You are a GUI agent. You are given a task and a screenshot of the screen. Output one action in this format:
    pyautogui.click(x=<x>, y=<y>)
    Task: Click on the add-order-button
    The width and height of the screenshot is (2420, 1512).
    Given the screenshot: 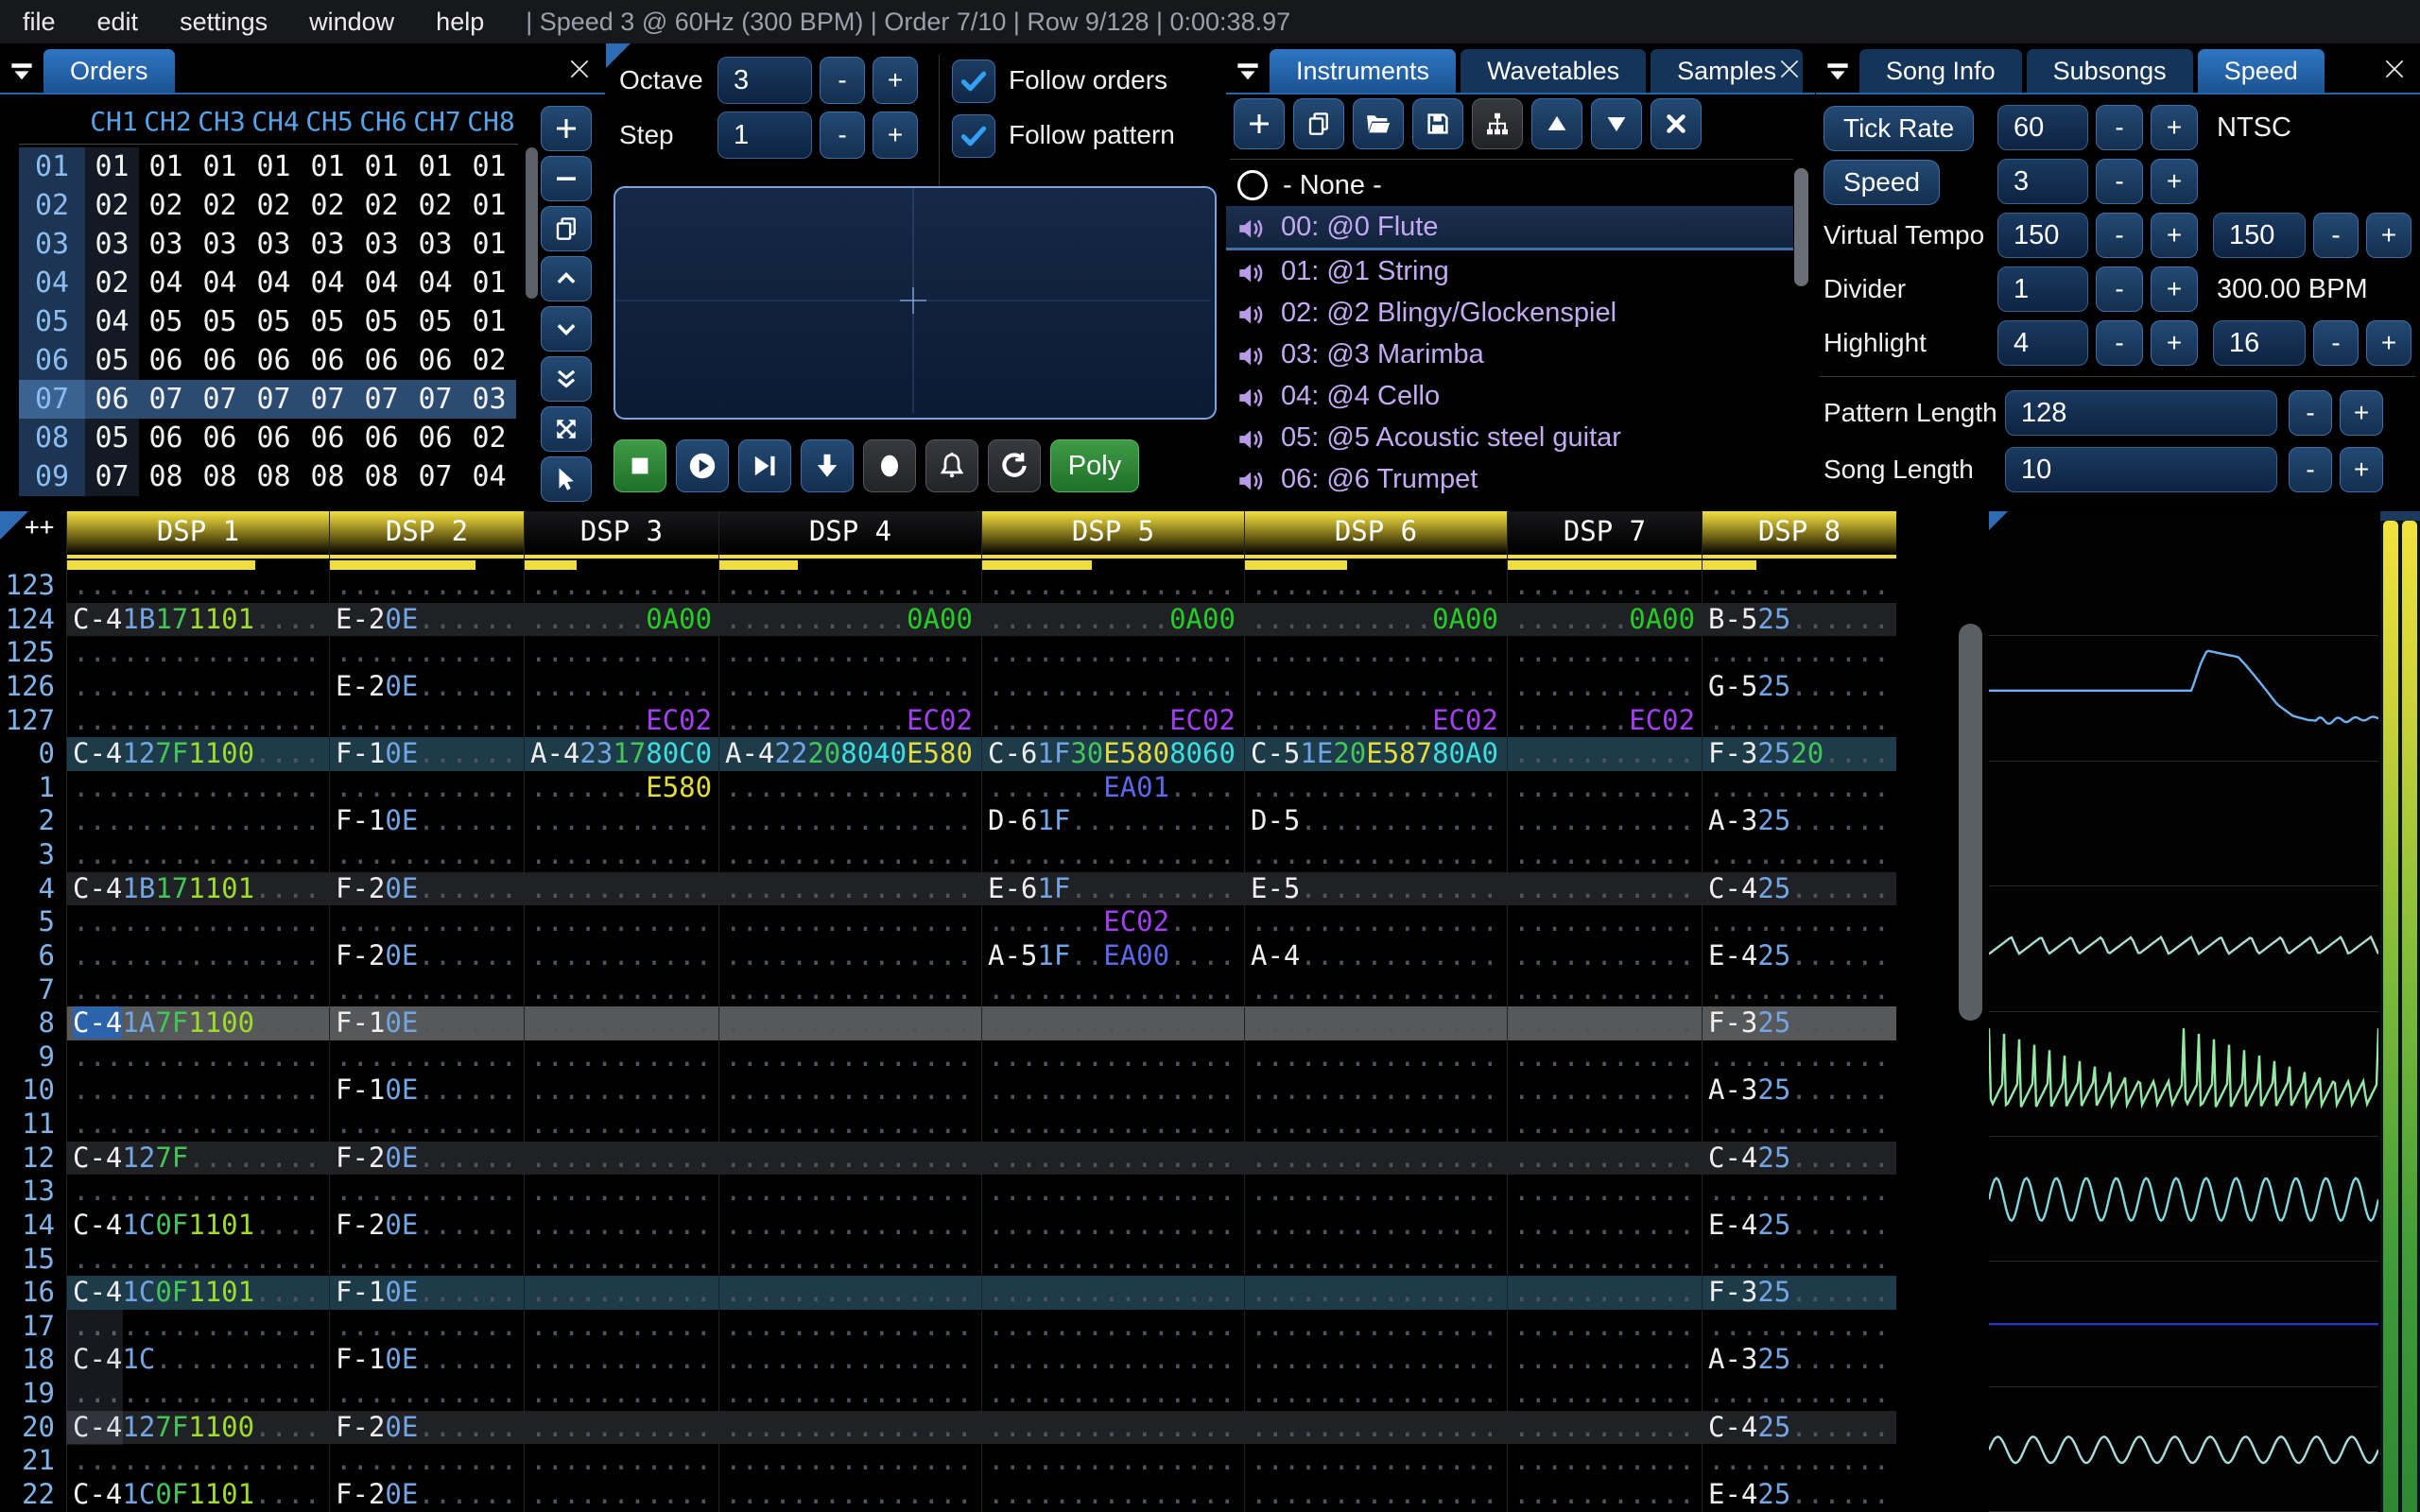 What is the action you would take?
    pyautogui.click(x=566, y=128)
    